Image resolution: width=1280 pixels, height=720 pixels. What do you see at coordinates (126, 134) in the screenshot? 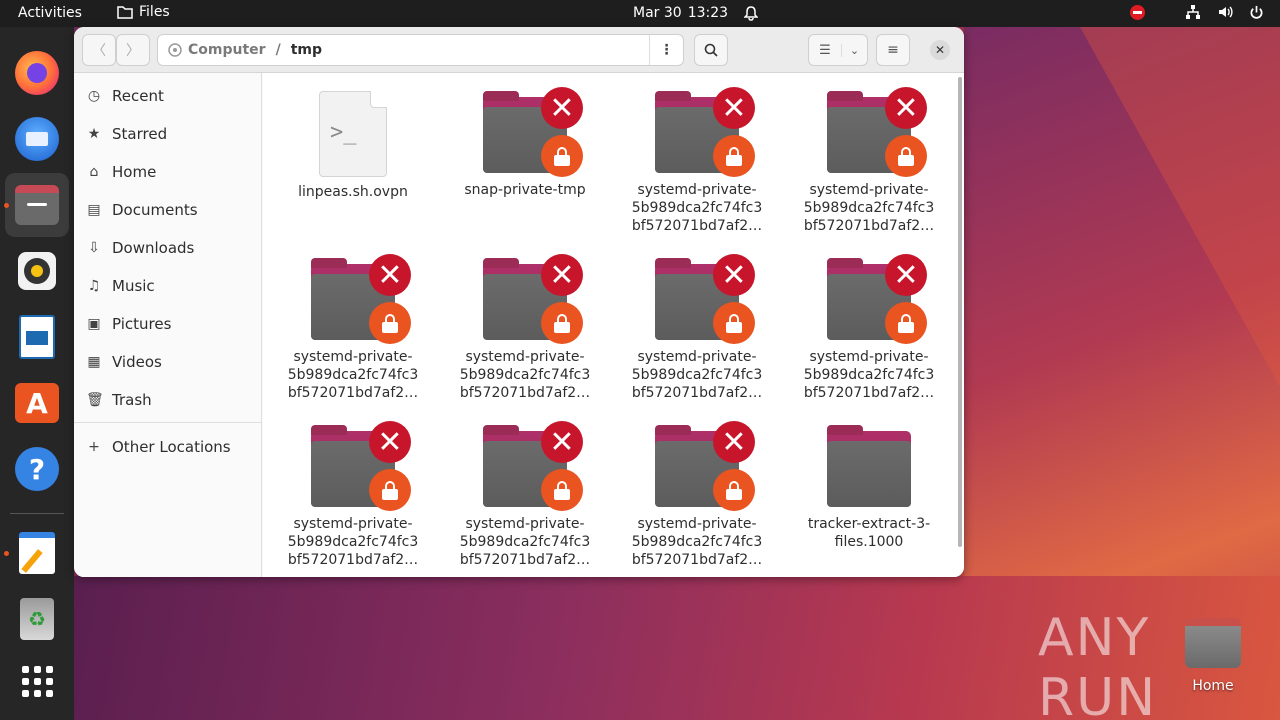
I see `sidebar-item-starred: ★ Starred` at bounding box center [126, 134].